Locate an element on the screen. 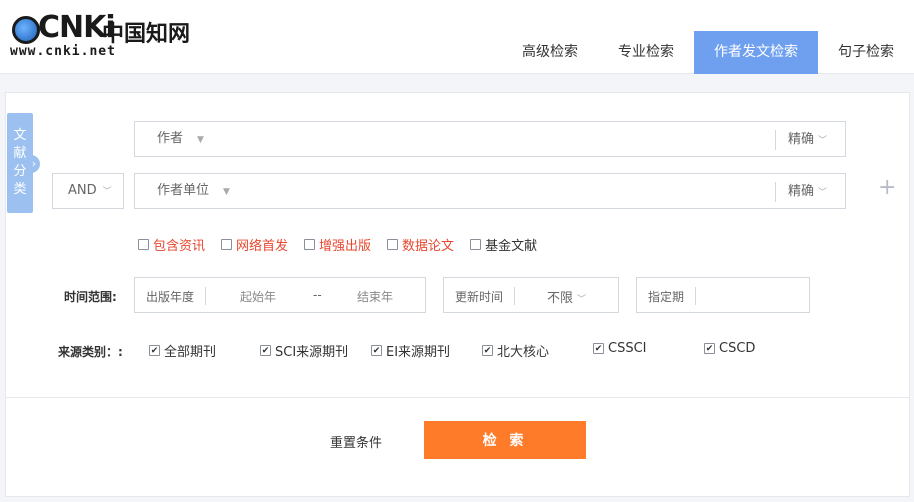 The width and height of the screenshot is (914, 502). author-input is located at coordinates (515, 139).